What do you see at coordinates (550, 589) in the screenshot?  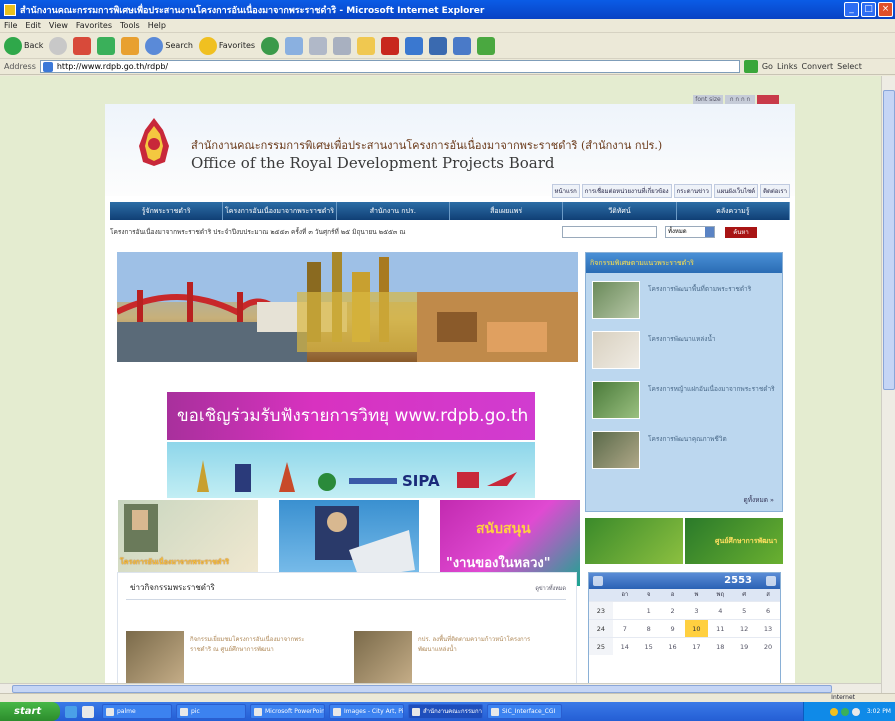 I see `news-more-link: ดูข่าวทั้งหมด` at bounding box center [550, 589].